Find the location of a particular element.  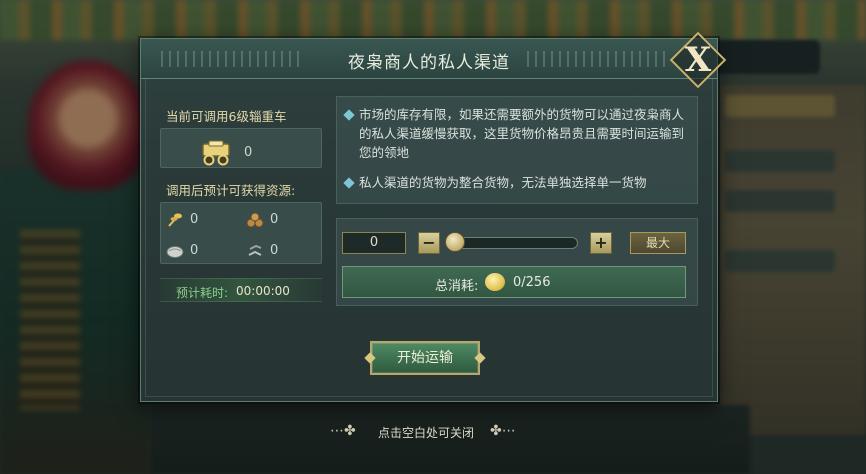

available-carts-label: 当前可调用6级辎重车 is located at coordinates (226, 116).